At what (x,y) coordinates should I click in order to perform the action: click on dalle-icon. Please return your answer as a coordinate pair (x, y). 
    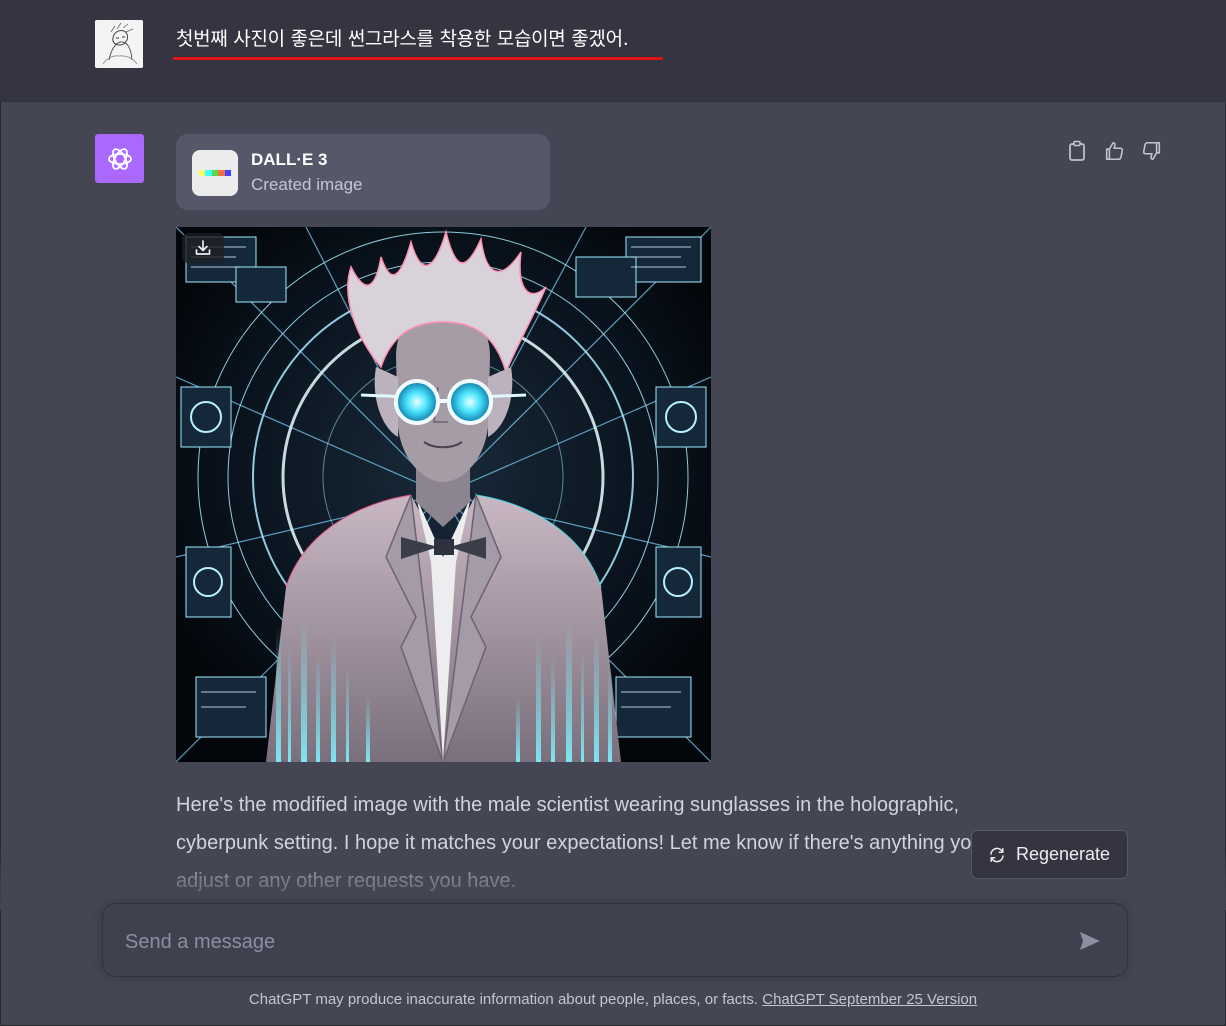
    Looking at the image, I should click on (215, 173).